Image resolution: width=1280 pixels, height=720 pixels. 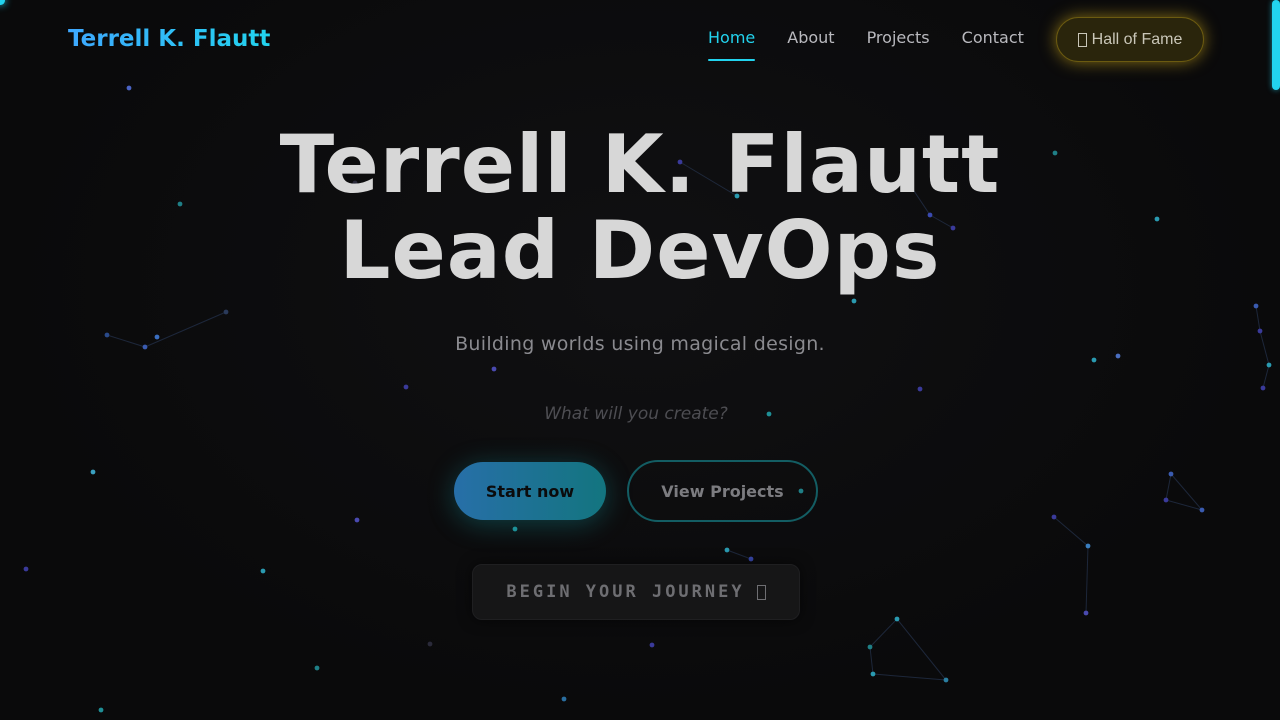 I want to click on hero-title-role: Lead DevOps, so click(x=640, y=250).